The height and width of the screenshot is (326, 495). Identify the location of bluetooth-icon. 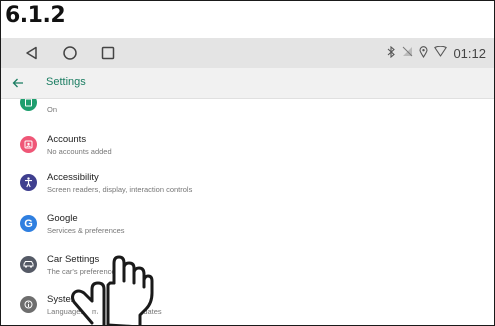
(391, 53).